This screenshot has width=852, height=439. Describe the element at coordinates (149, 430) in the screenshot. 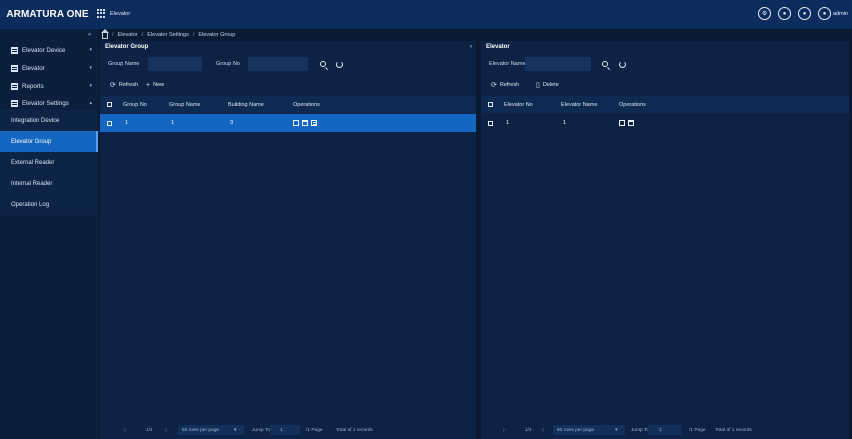

I see `page-indicator: 1/1` at that location.